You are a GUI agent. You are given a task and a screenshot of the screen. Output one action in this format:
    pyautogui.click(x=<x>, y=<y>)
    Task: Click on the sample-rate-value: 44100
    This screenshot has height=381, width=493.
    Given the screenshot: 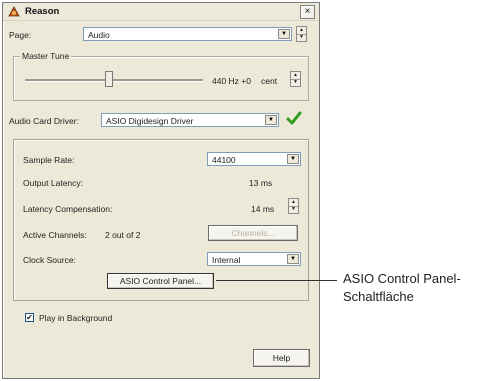 What is the action you would take?
    pyautogui.click(x=224, y=160)
    